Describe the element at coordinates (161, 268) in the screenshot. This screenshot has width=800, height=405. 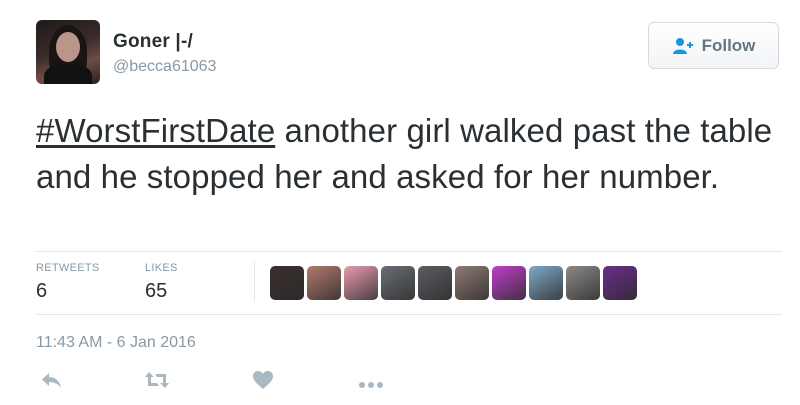
I see `likes-label: LIKES` at that location.